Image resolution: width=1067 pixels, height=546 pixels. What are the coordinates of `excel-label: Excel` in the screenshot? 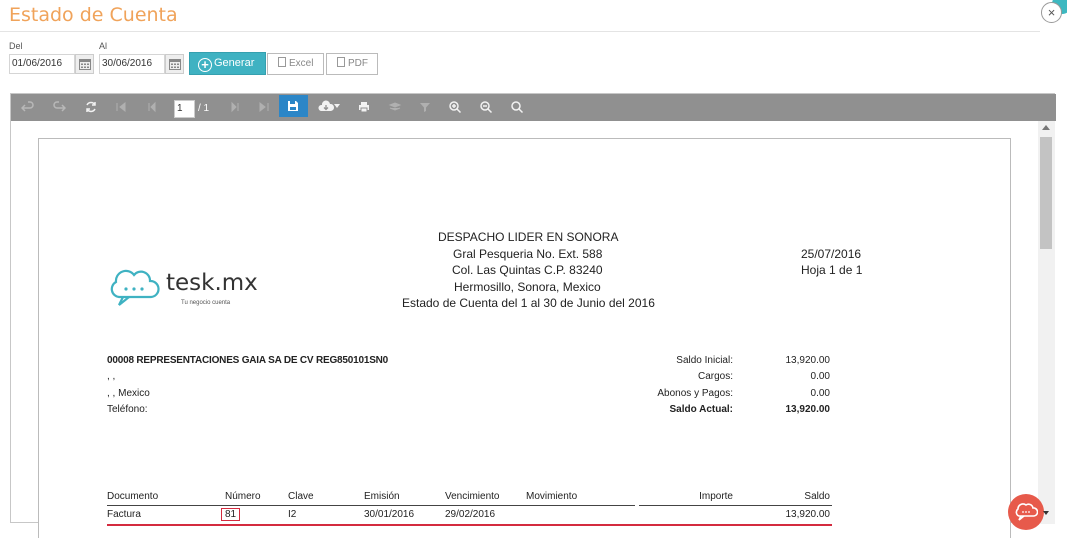 It's located at (301, 63).